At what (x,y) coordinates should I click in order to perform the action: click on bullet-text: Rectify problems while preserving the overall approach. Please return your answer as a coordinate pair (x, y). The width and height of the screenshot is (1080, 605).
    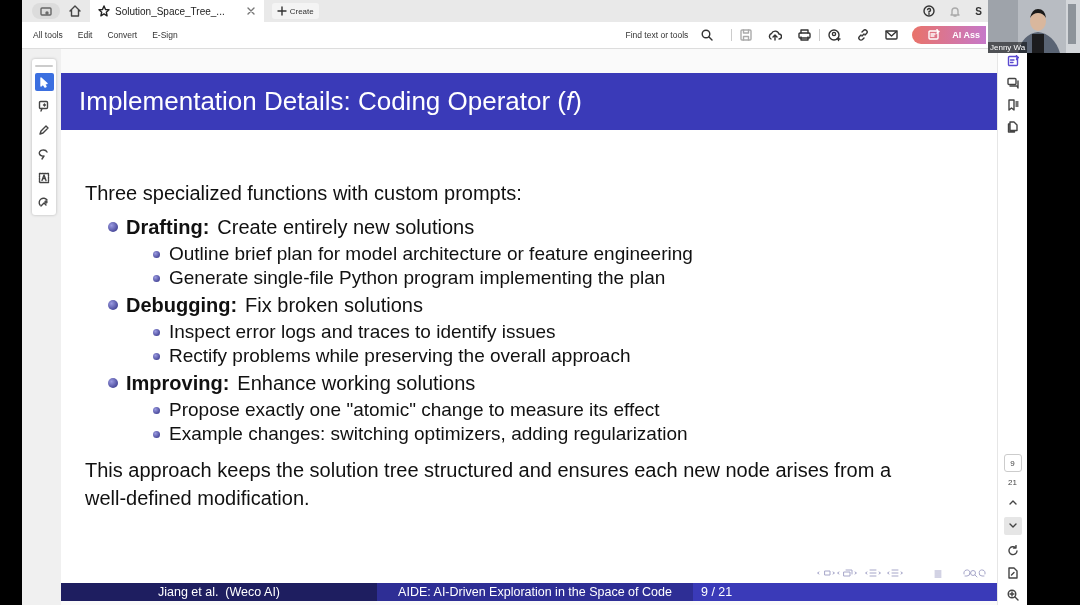
    Looking at the image, I should click on (400, 356).